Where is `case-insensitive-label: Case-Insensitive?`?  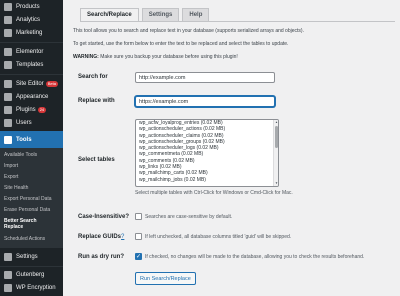 case-insensitive-label: Case-Insensitive? is located at coordinates (104, 217).